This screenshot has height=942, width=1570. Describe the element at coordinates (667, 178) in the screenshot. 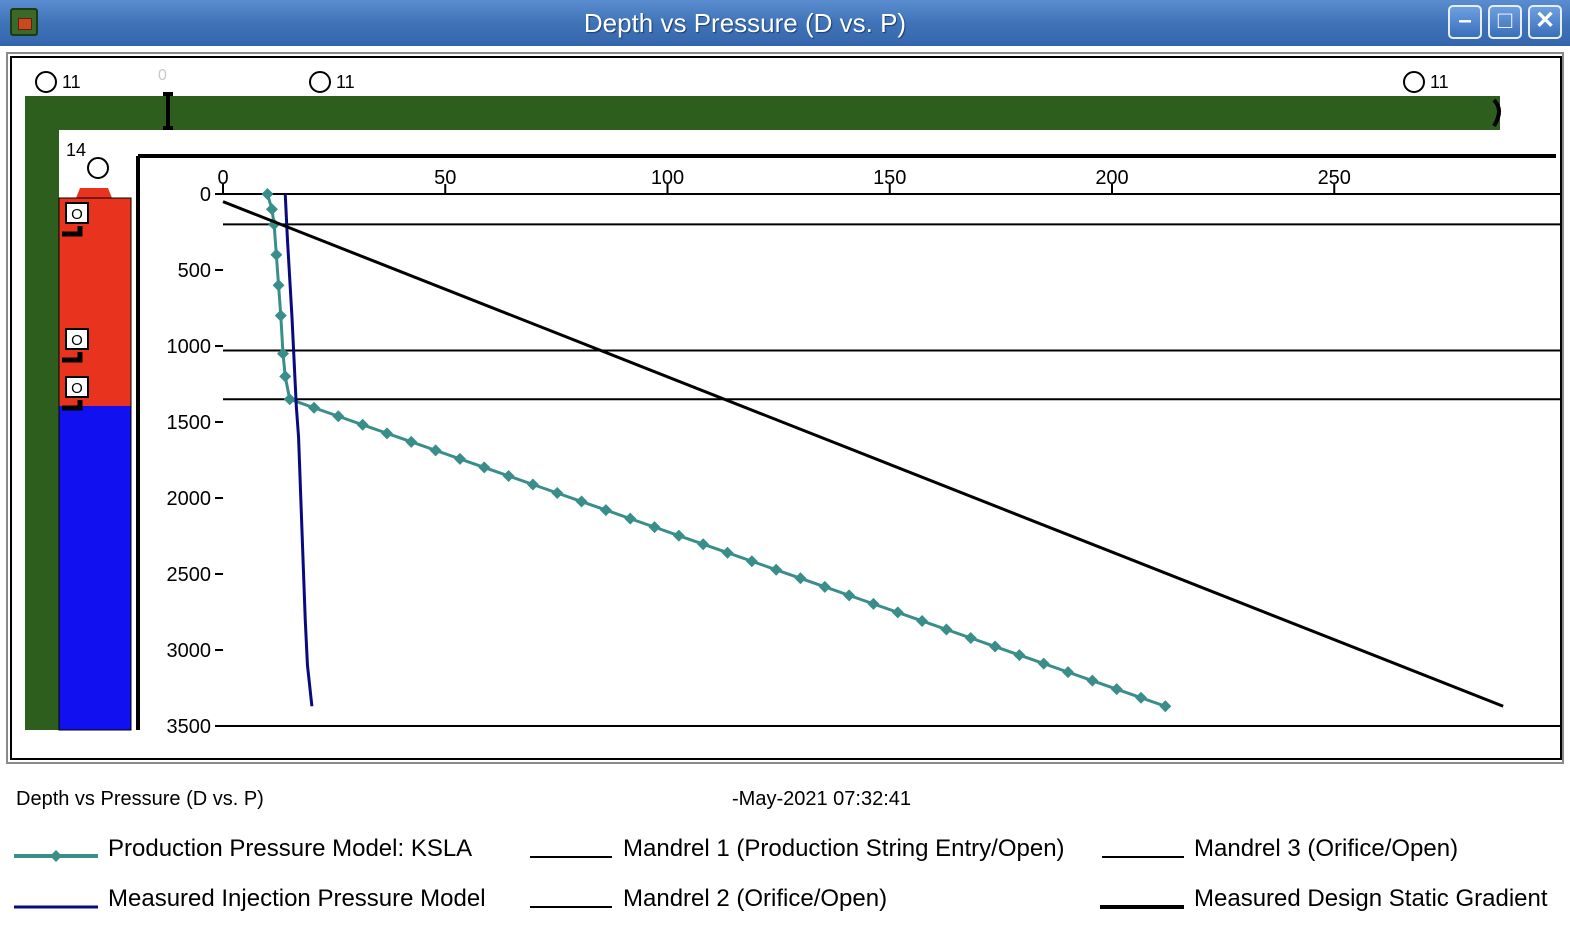

I see `x-tick-label: 100` at that location.